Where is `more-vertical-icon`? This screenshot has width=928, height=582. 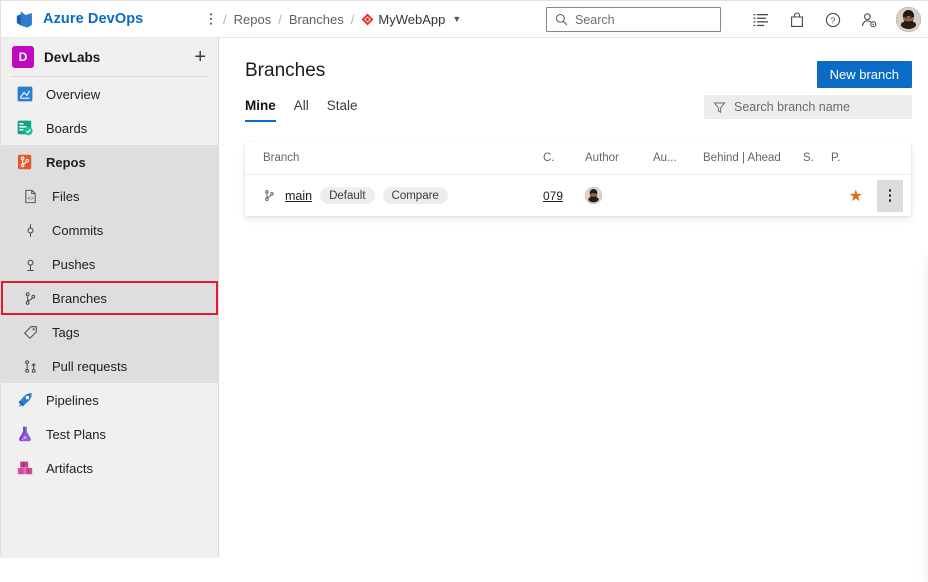 more-vertical-icon is located at coordinates (890, 195).